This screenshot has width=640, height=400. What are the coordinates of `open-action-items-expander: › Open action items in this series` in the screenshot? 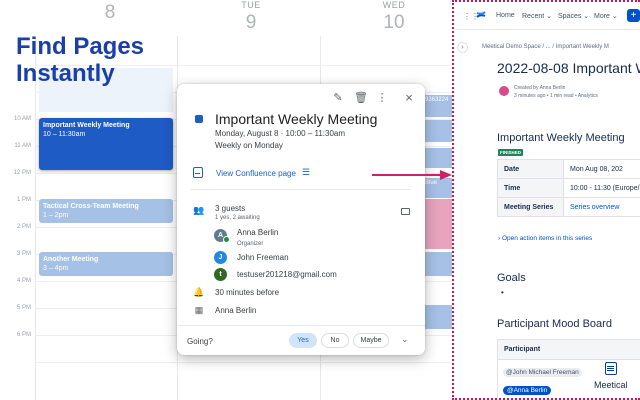 It's located at (545, 238).